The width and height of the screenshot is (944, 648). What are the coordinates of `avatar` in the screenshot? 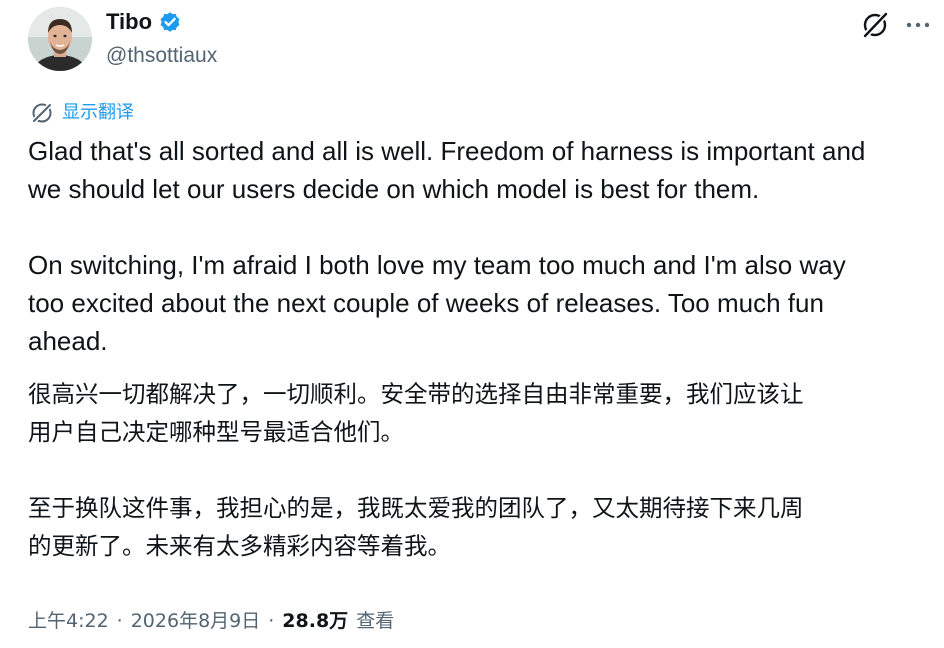 It's located at (60, 39).